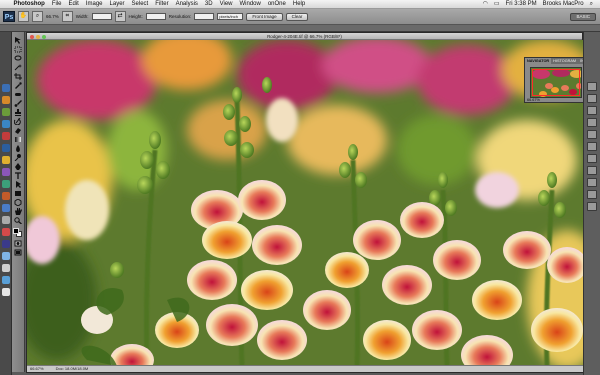 The width and height of the screenshot is (600, 375). Describe the element at coordinates (5, 88) in the screenshot. I see `bridge-icon` at that location.